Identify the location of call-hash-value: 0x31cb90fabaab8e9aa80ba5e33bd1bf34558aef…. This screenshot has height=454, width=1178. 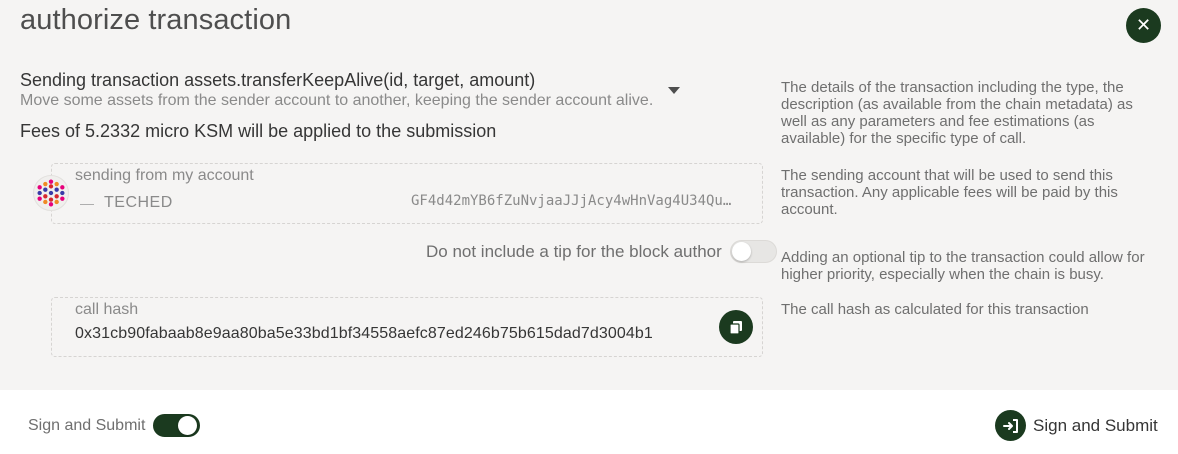
(364, 333).